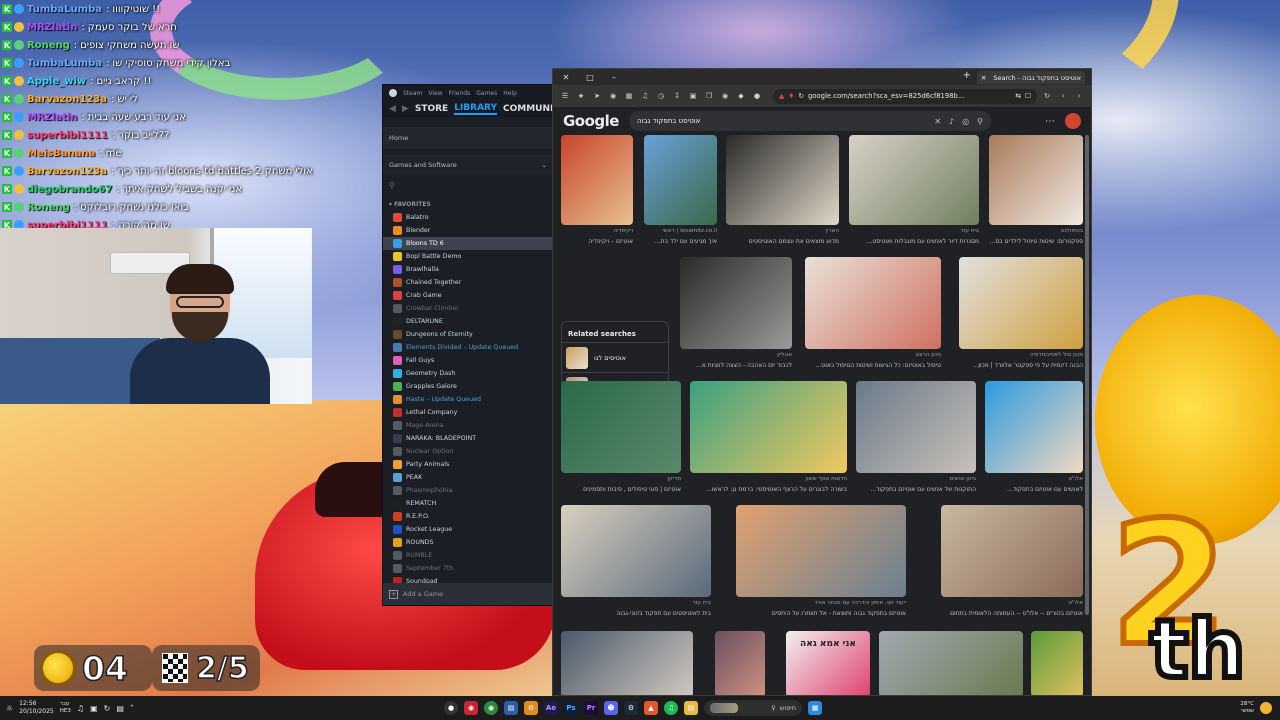  What do you see at coordinates (435, 93) in the screenshot?
I see `steam-menu-view: View` at bounding box center [435, 93].